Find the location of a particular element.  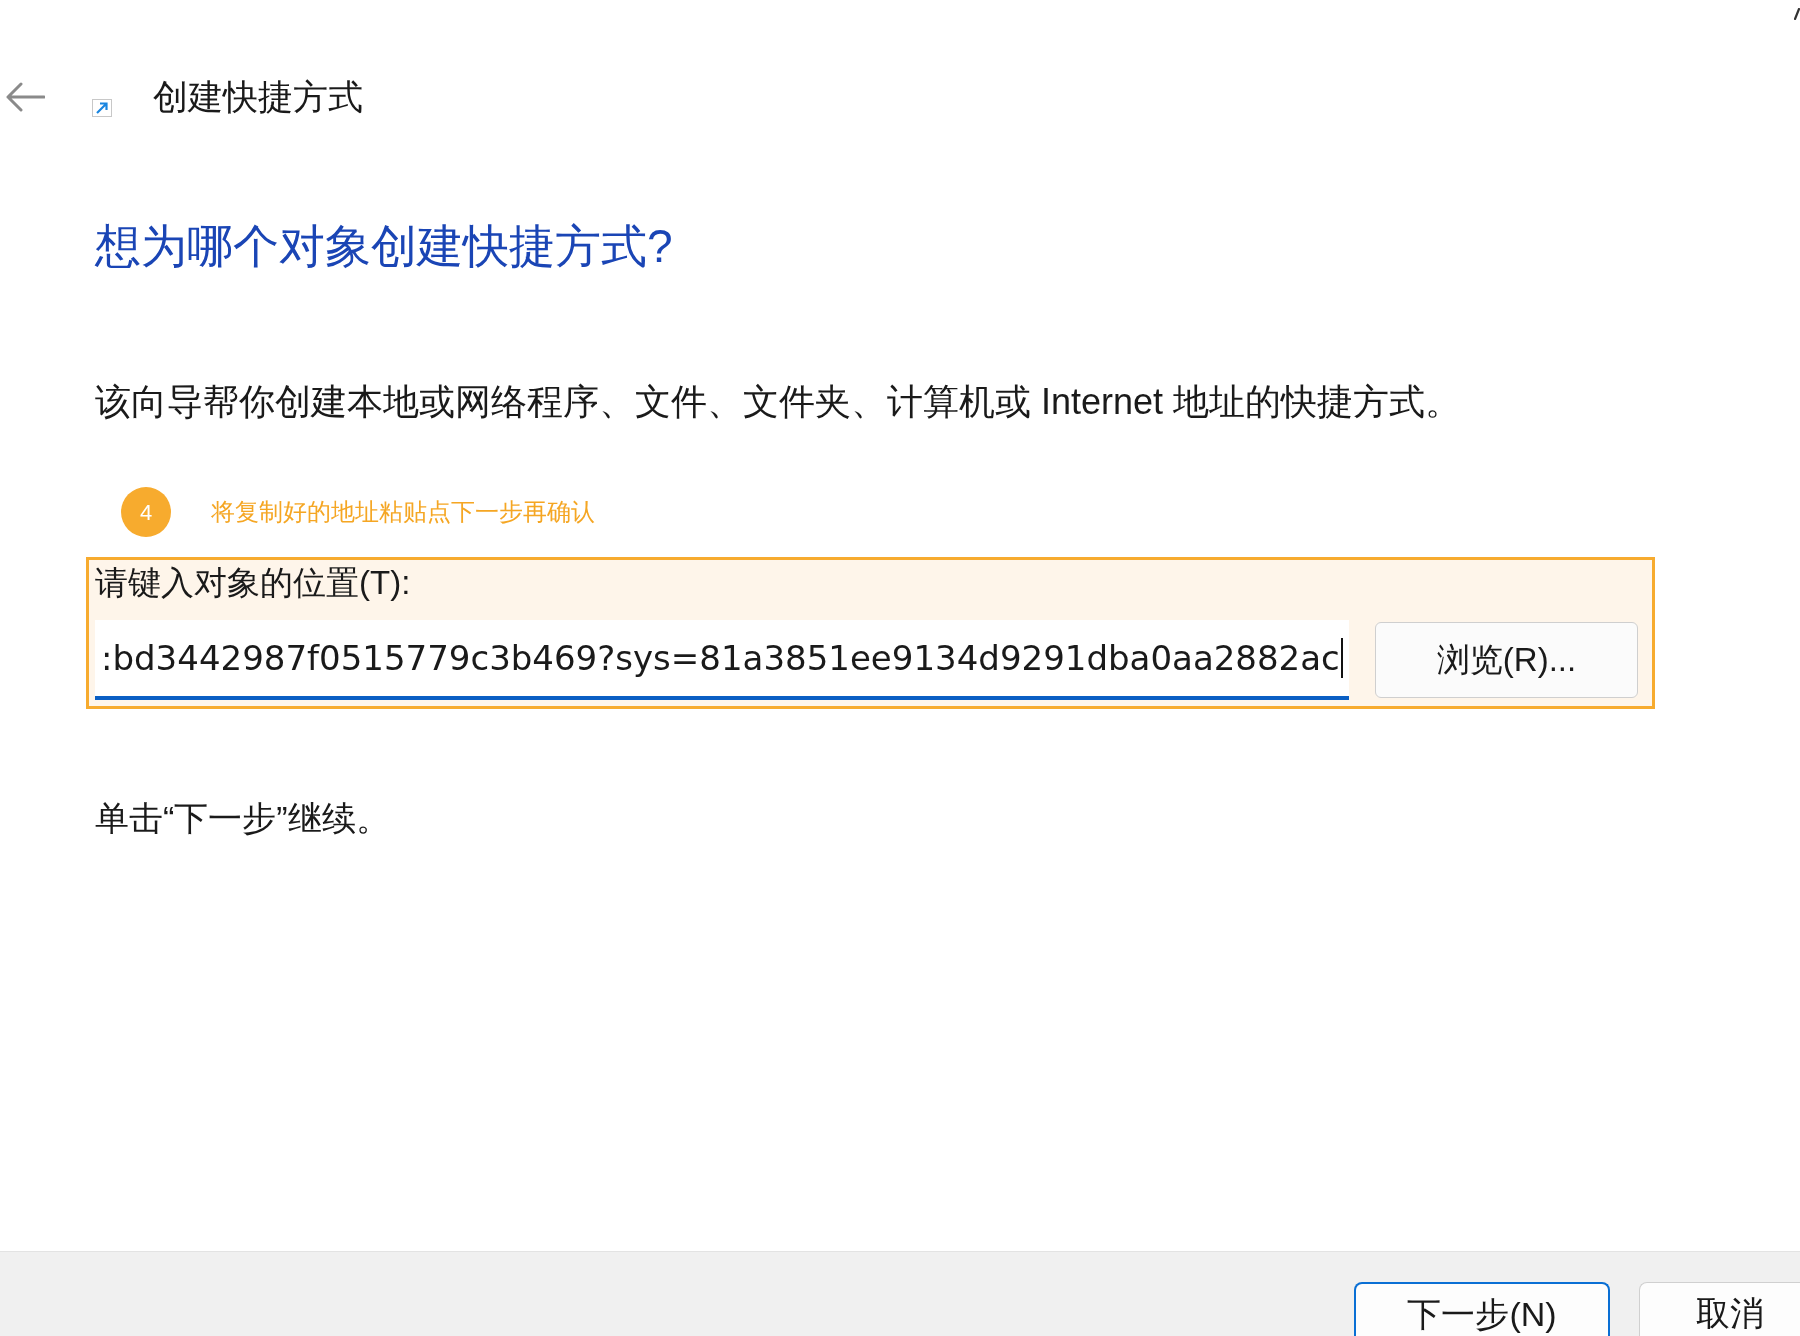

field-label: 请键入对象的位置(T): is located at coordinates (253, 583).